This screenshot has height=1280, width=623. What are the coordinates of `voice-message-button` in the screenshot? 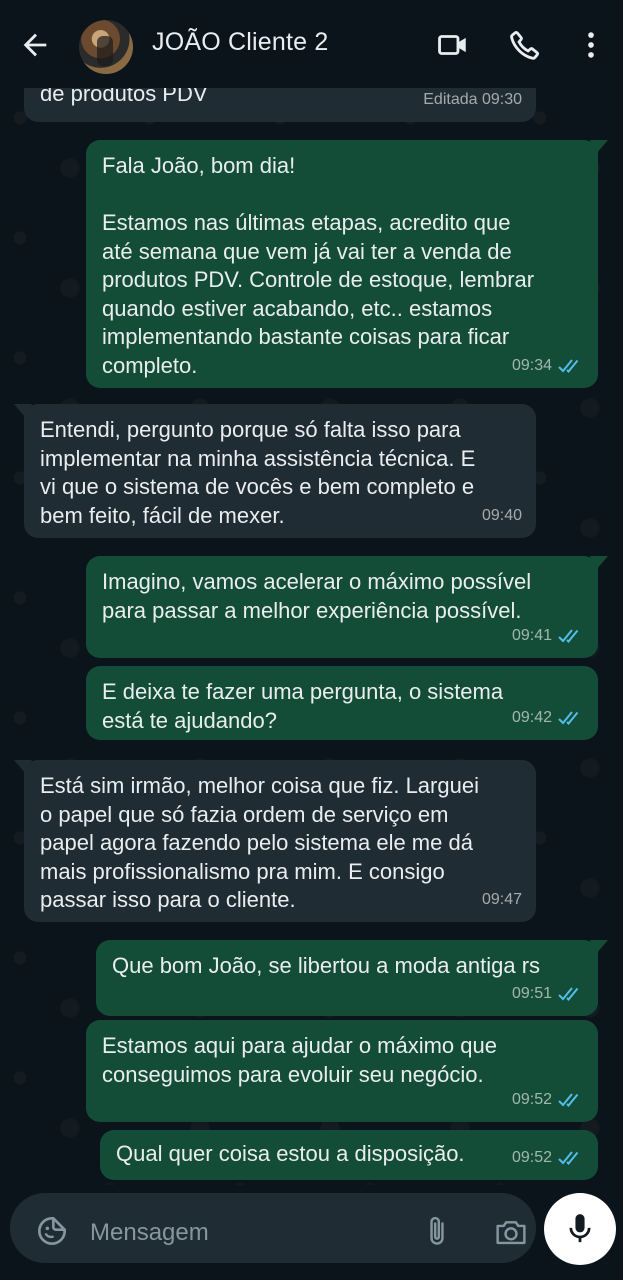 It's located at (580, 1229).